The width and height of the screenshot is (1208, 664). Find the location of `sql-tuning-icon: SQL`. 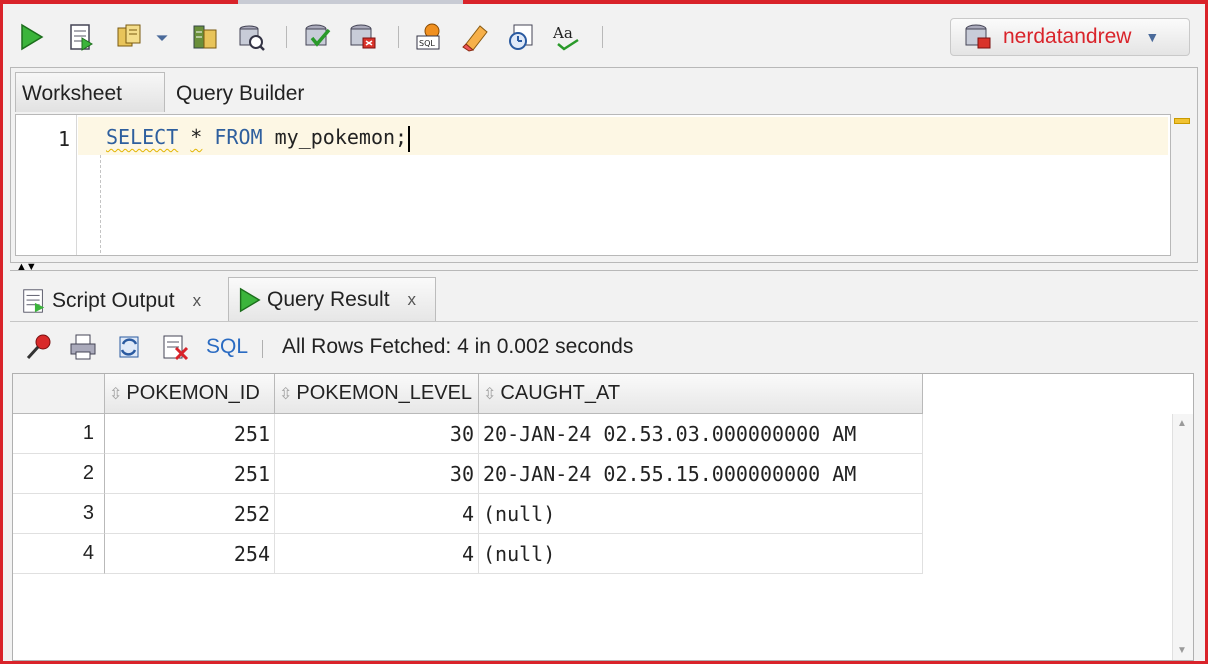

sql-tuning-icon: SQL is located at coordinates (429, 37).